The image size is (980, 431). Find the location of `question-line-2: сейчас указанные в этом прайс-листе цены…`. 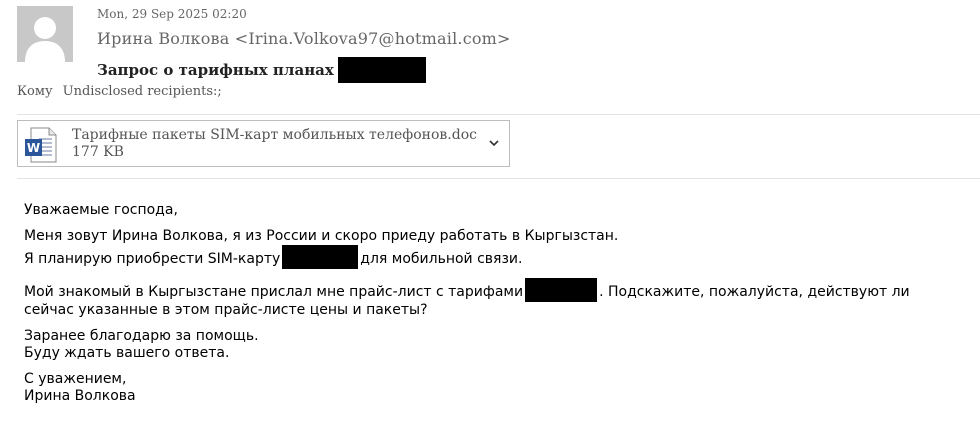

question-line-2: сейчас указанные в этом прайс-листе цены… is located at coordinates (226, 310).